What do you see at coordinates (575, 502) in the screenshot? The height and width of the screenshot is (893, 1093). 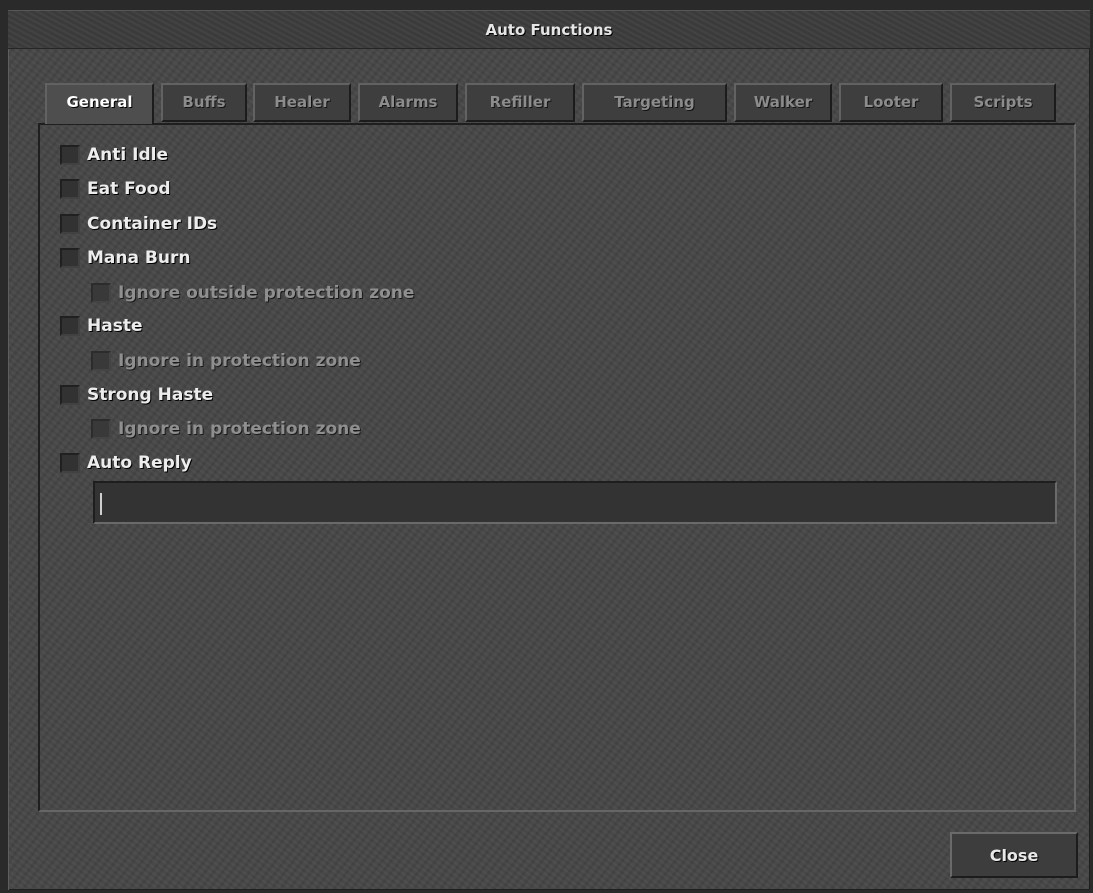 I see `auto-reply-text-input` at bounding box center [575, 502].